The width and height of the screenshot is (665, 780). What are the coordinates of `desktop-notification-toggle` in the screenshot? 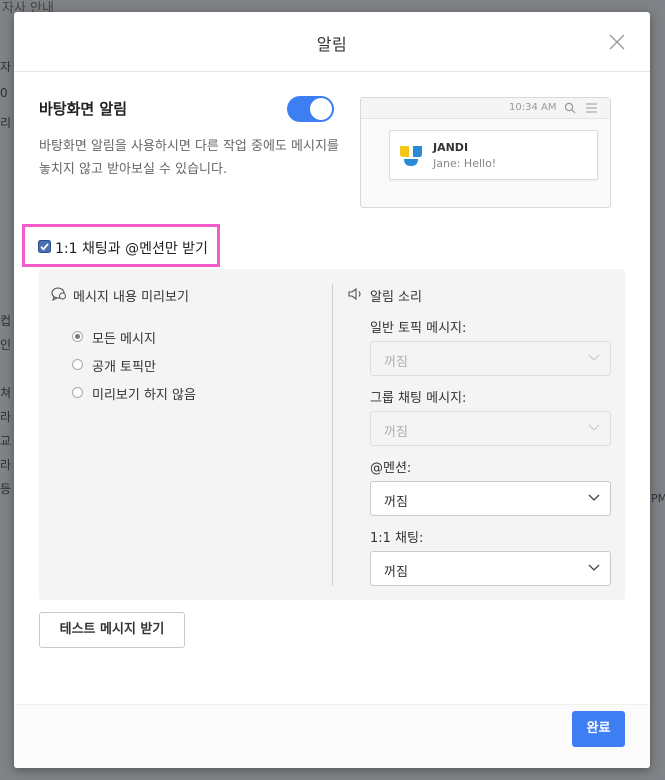 It's located at (310, 109).